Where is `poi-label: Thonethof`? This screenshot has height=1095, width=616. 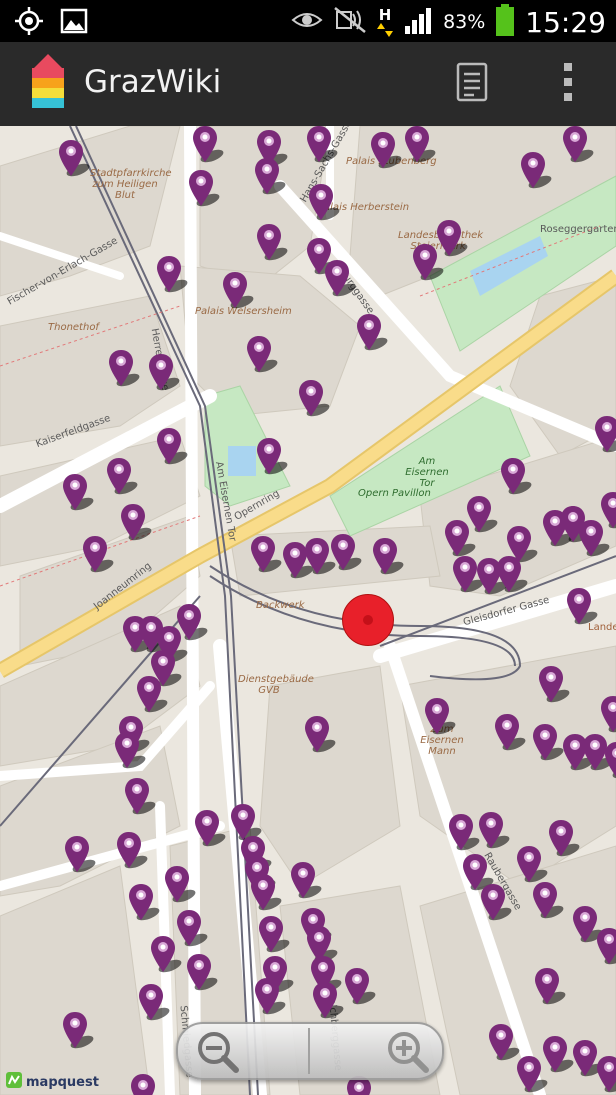
poi-label: Thonethof is located at coordinates (73, 327).